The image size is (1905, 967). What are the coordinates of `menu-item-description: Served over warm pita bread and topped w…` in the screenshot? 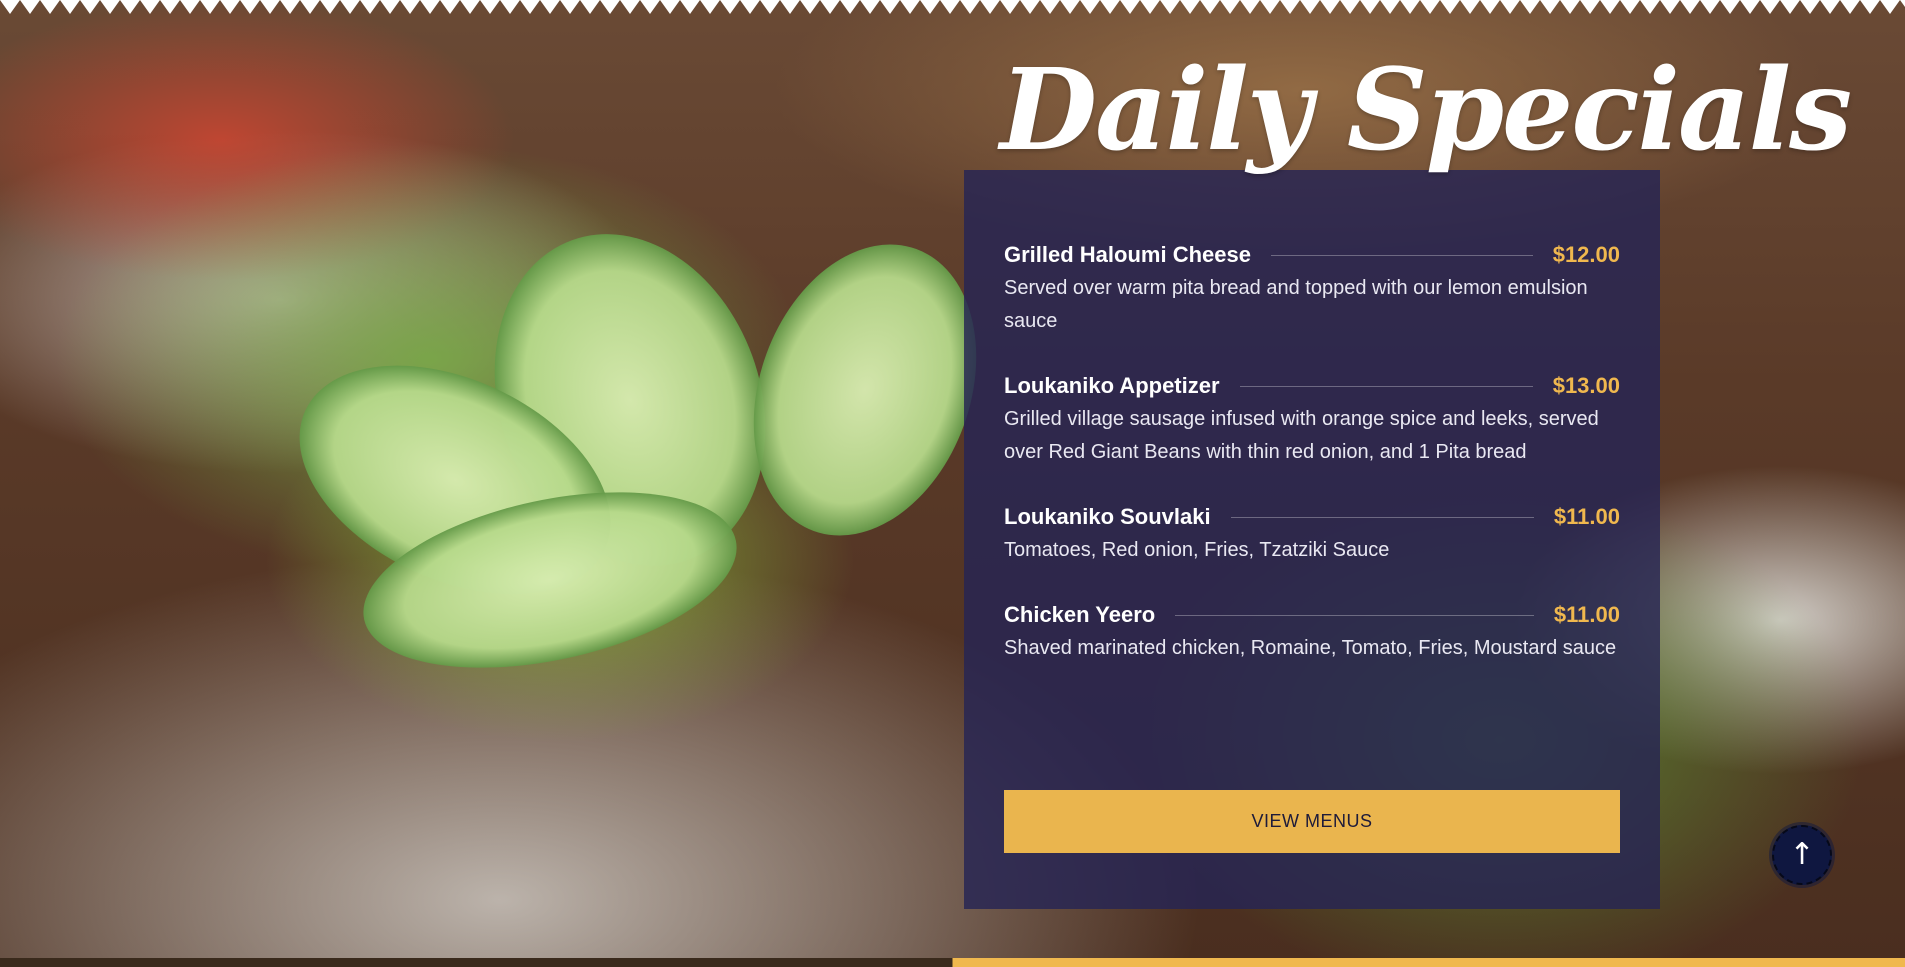 It's located at (1296, 304).